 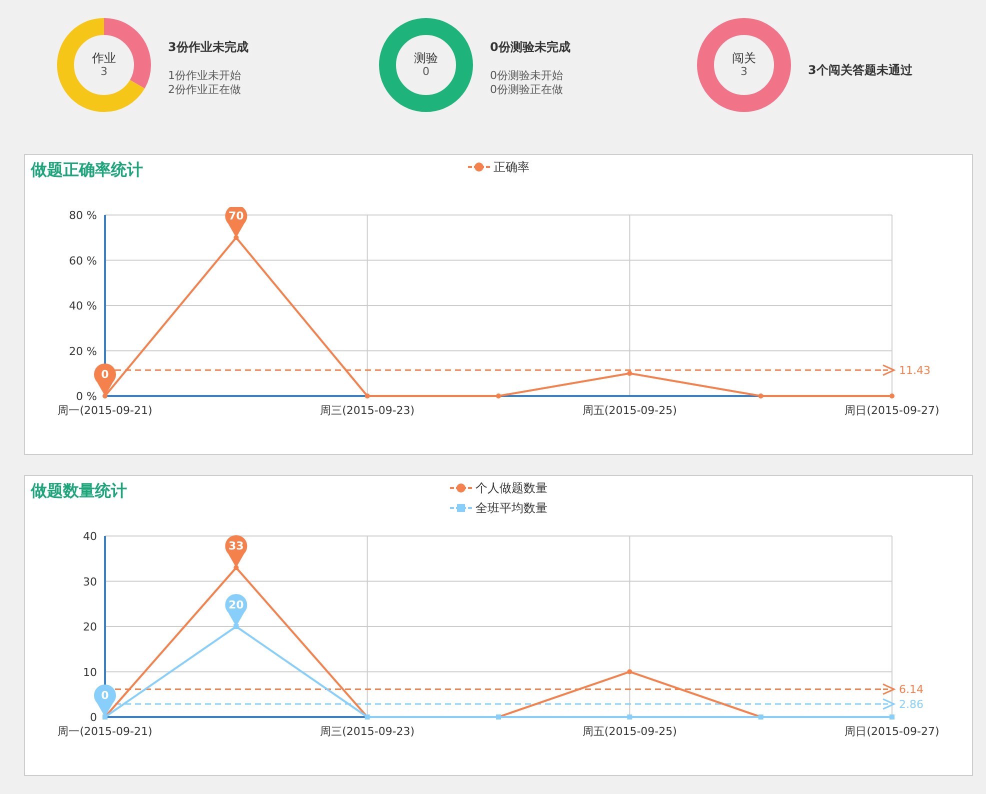 What do you see at coordinates (914, 371) in the screenshot?
I see `average-value-label: 11.43` at bounding box center [914, 371].